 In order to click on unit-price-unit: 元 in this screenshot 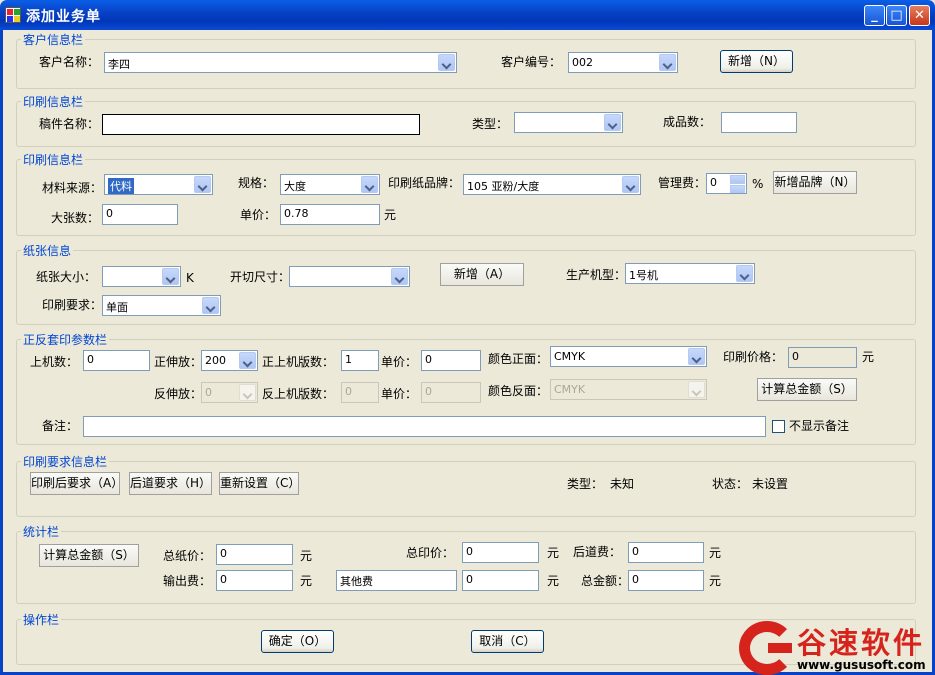, I will do `click(390, 215)`.